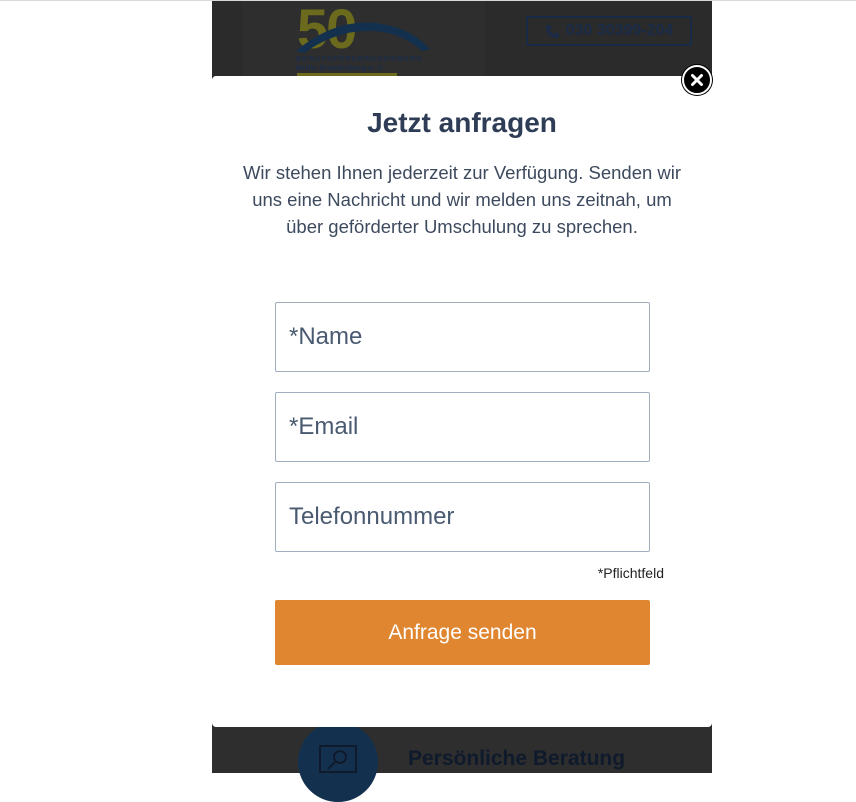 The image size is (856, 802). I want to click on submit-inquiry-button: Anfrage senden, so click(462, 632).